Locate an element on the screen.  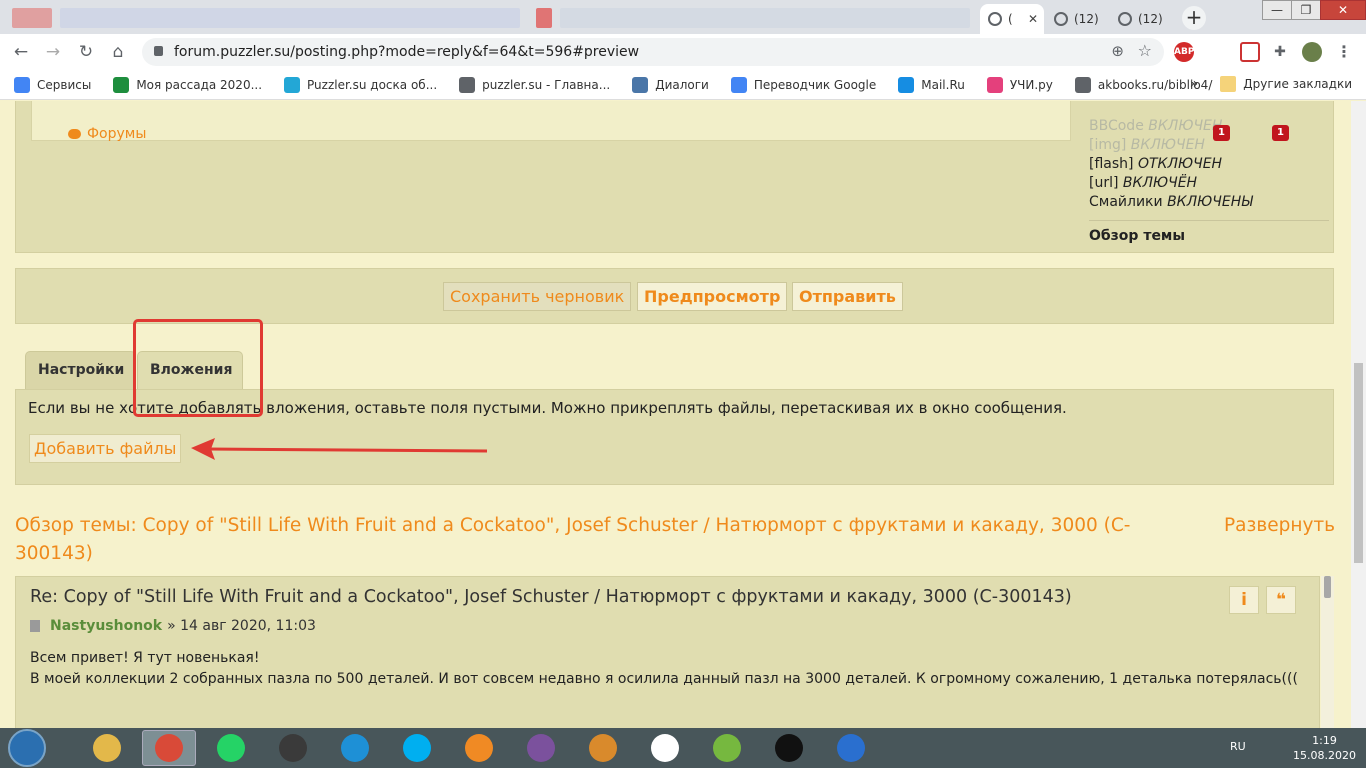
puzzler-icon is located at coordinates (292, 84).